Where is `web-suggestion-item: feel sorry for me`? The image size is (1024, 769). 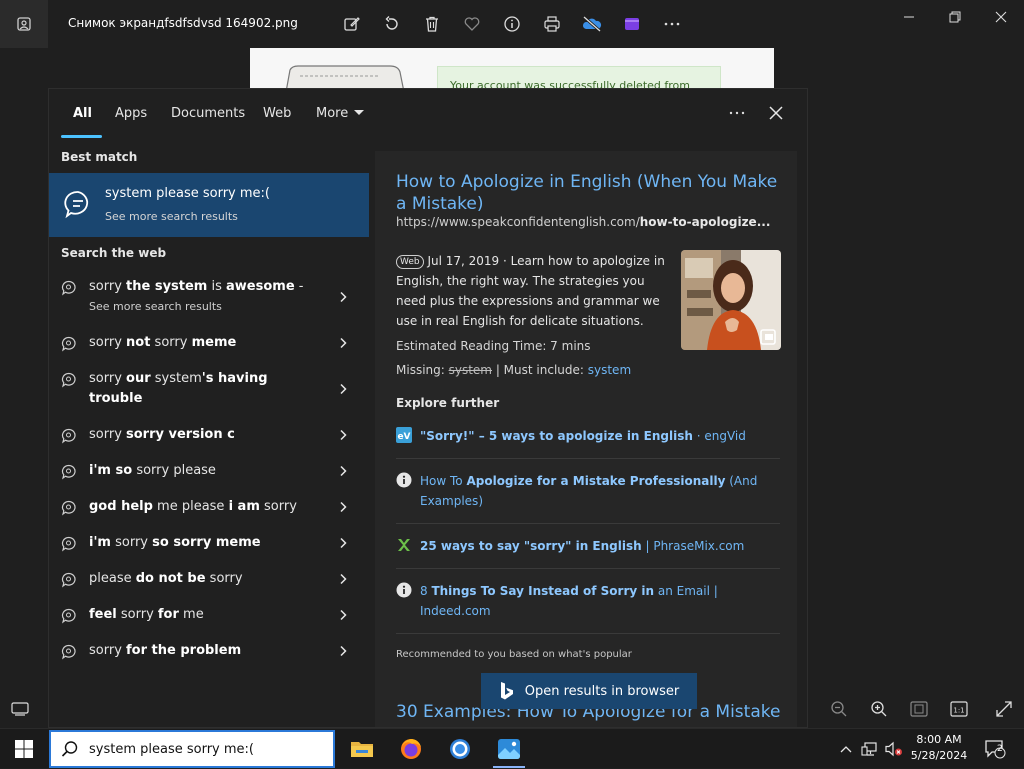
web-suggestion-item: feel sorry for me is located at coordinates (209, 617).